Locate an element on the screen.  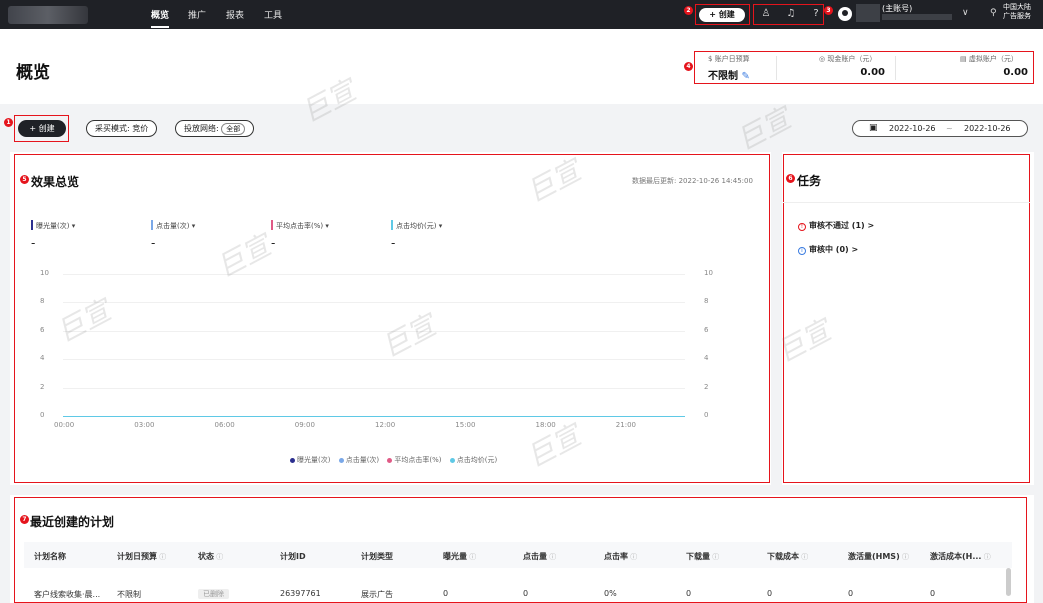
series-line is located at coordinates (374, 416).